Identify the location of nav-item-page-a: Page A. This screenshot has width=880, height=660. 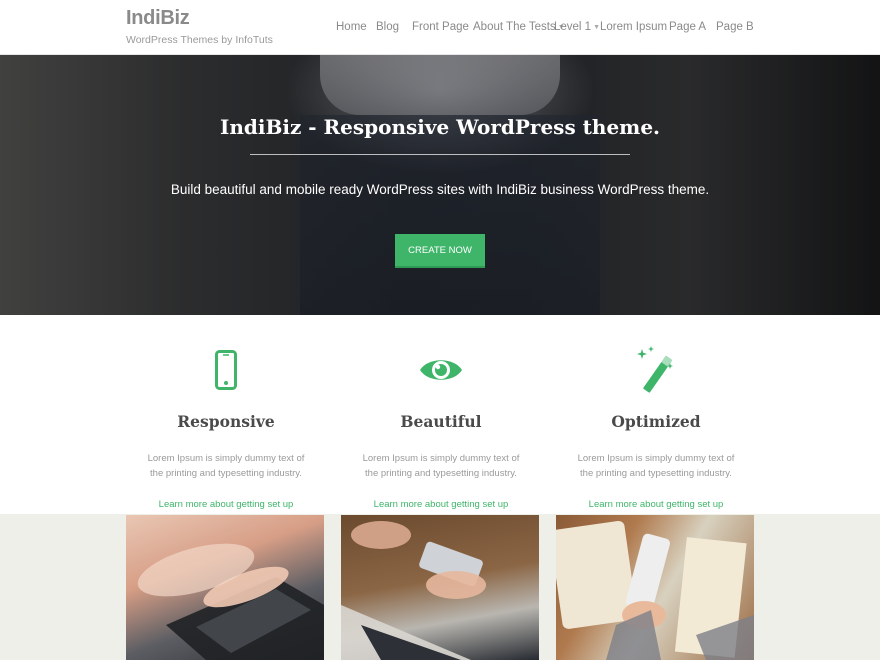
(687, 27).